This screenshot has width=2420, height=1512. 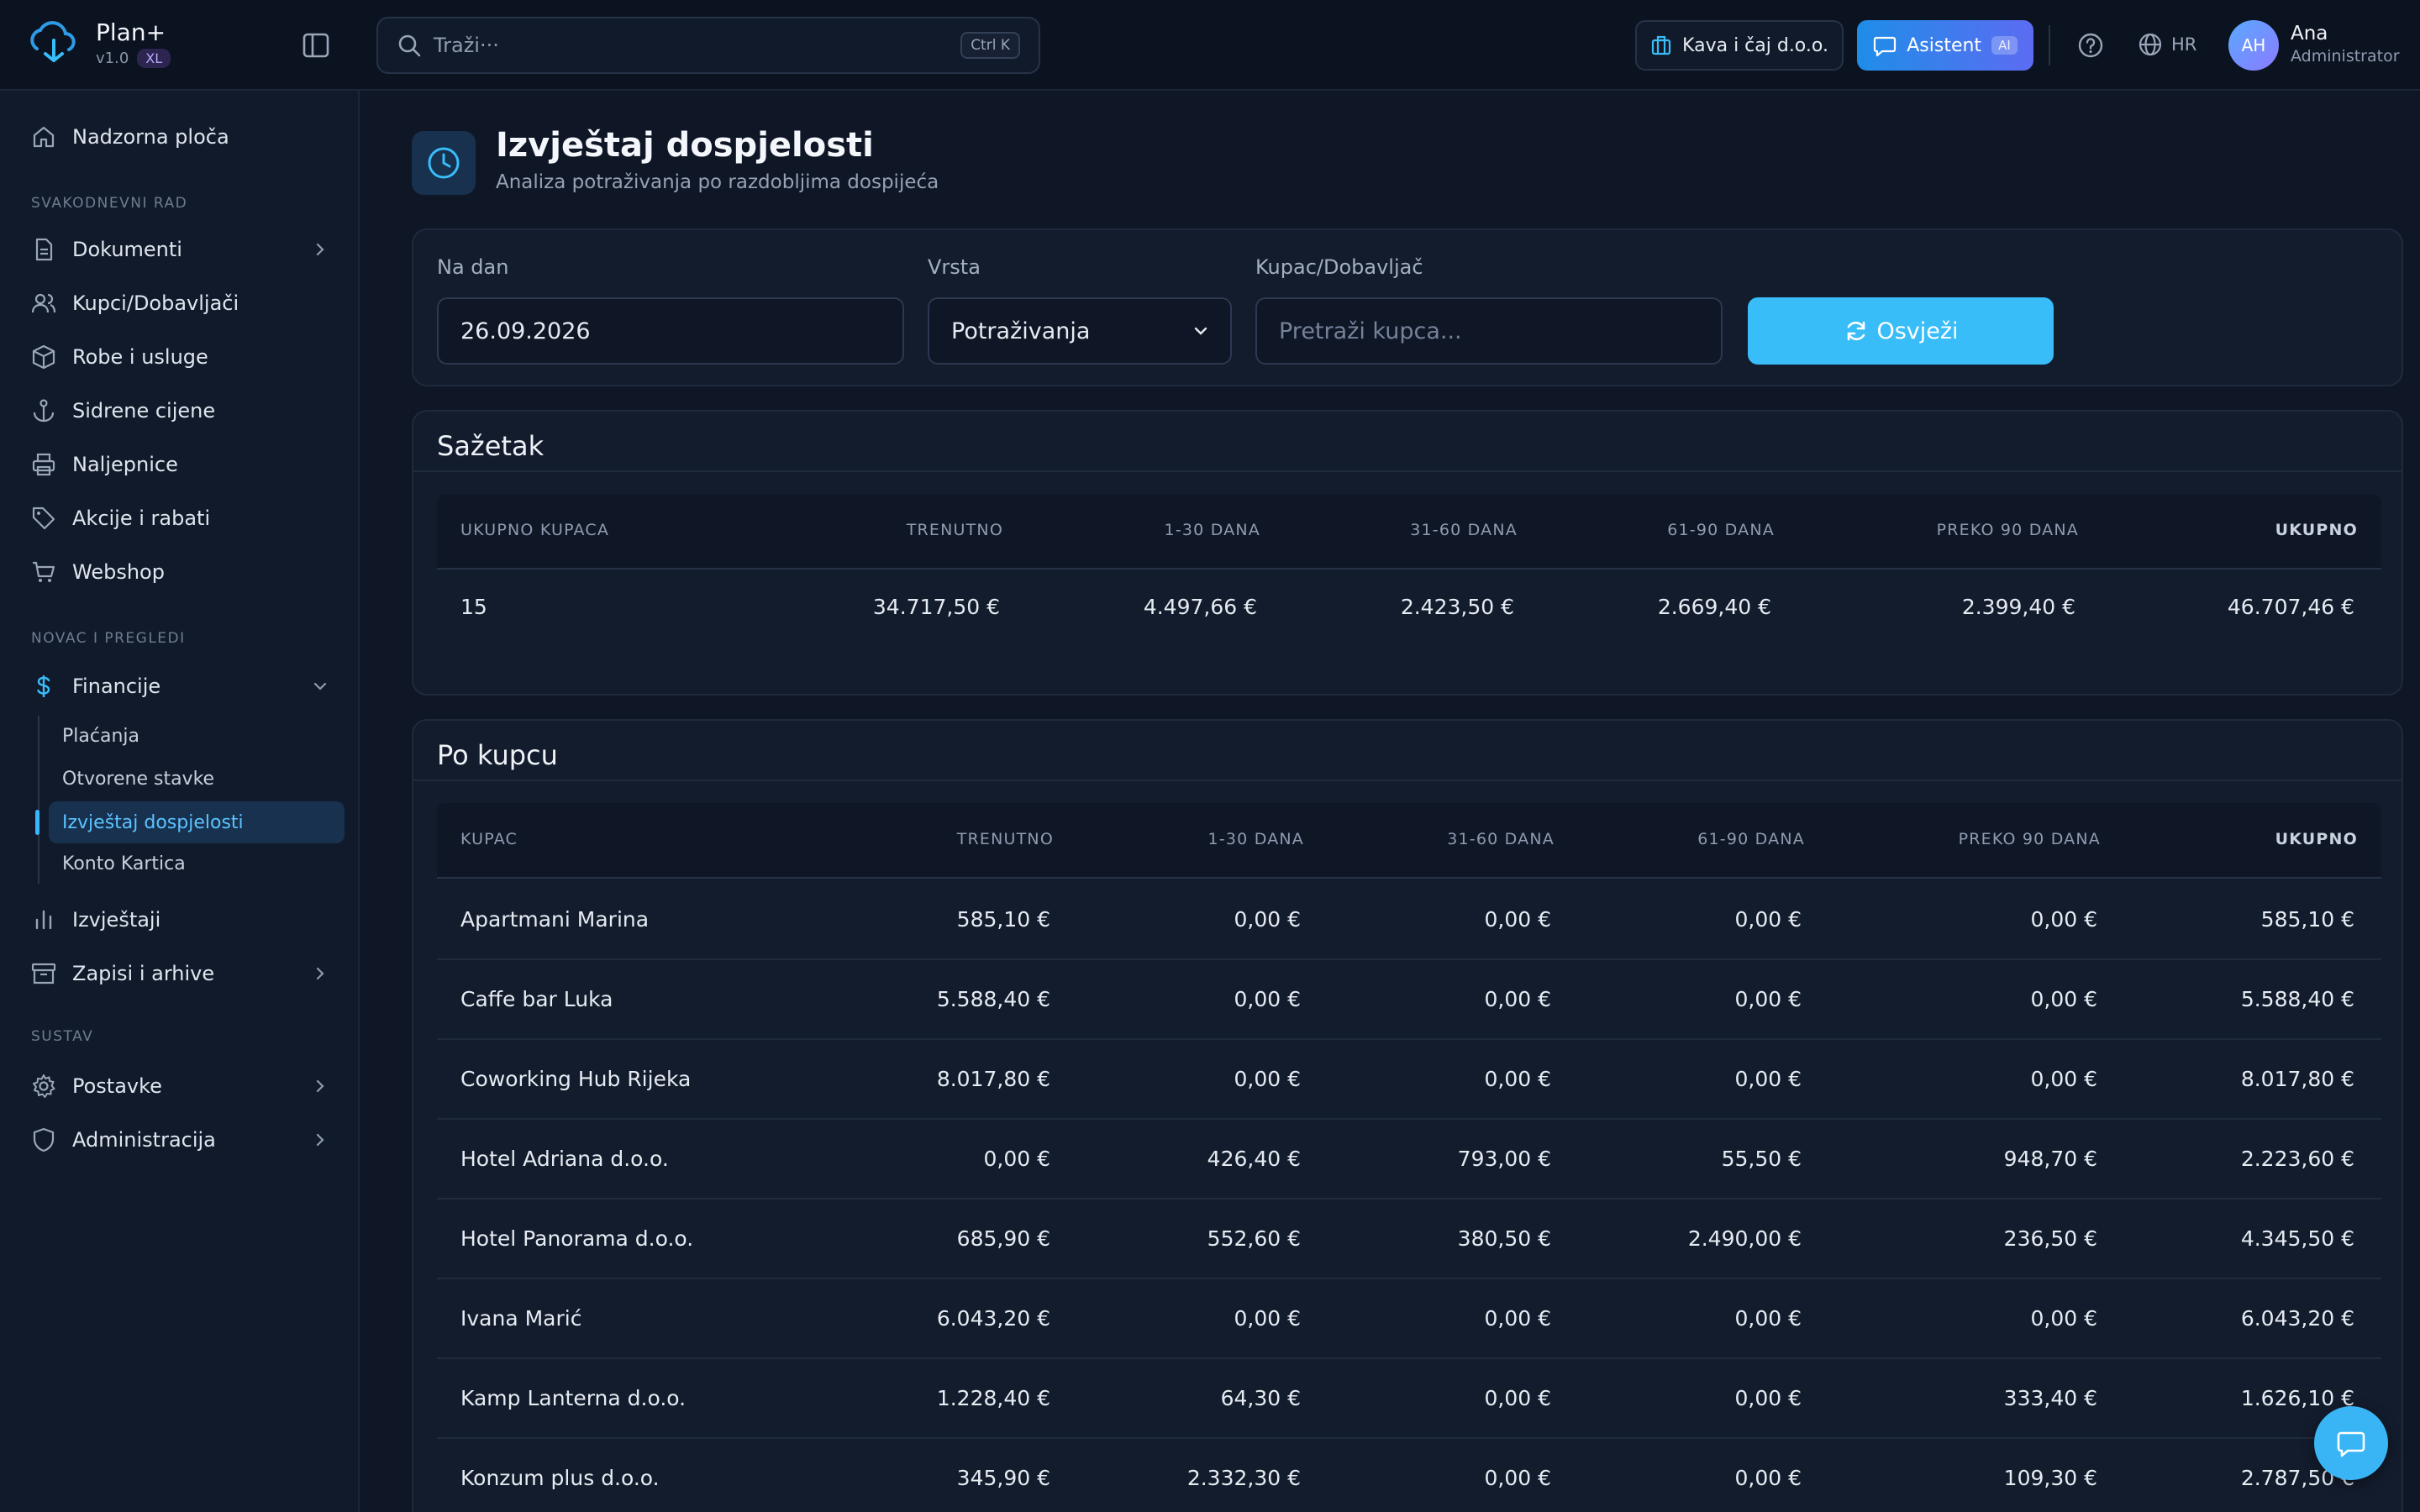 I want to click on column-header: 61-90 DANA, so click(x=1721, y=530).